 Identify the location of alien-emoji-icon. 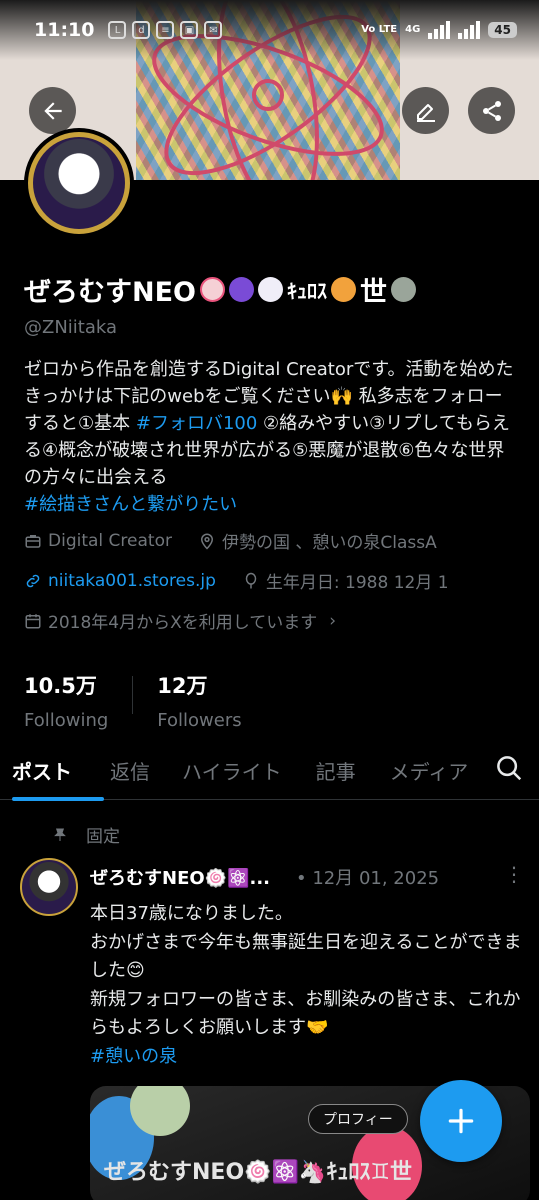
(403, 289).